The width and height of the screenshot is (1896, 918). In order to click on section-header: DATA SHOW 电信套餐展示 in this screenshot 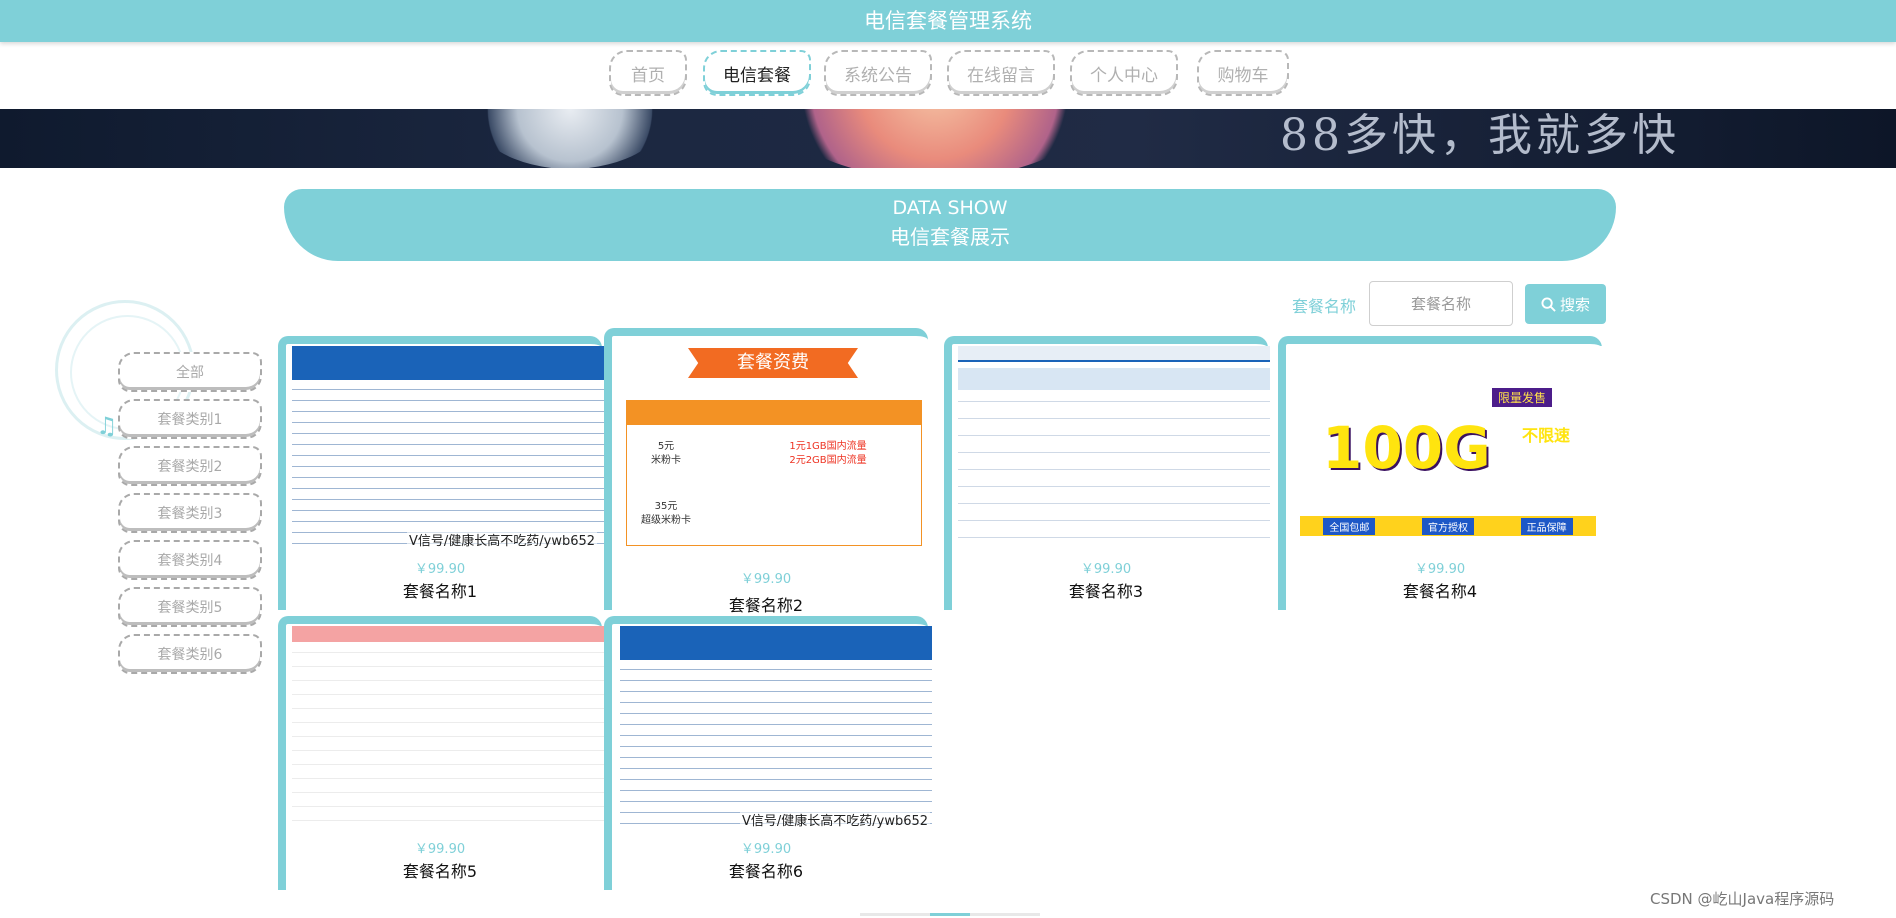, I will do `click(950, 225)`.